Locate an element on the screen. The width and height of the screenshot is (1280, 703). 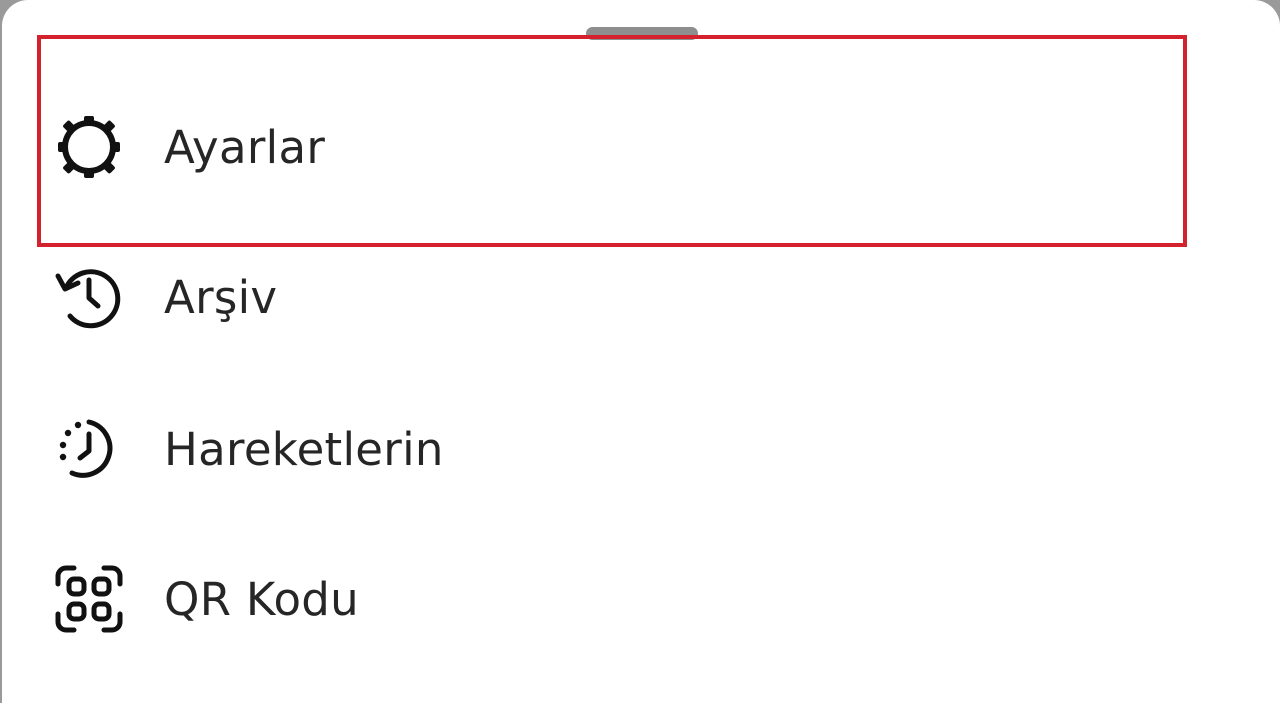
menu-item-label: Ayarlar is located at coordinates (245, 147).